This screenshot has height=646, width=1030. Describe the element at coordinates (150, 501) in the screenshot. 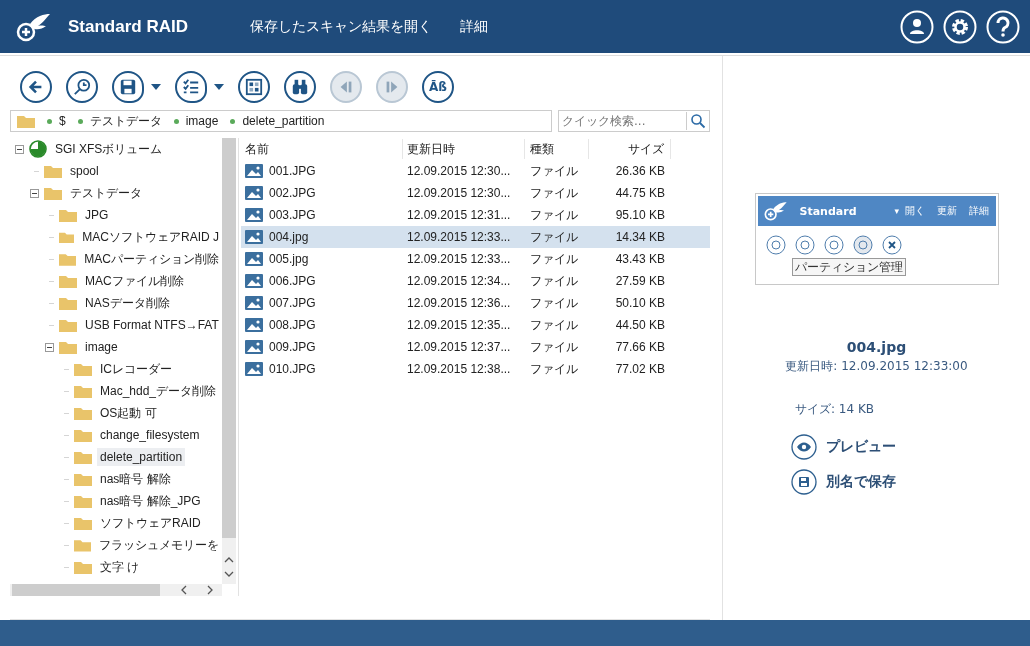

I see `tree-item: nas暗号 解除_JPG` at that location.